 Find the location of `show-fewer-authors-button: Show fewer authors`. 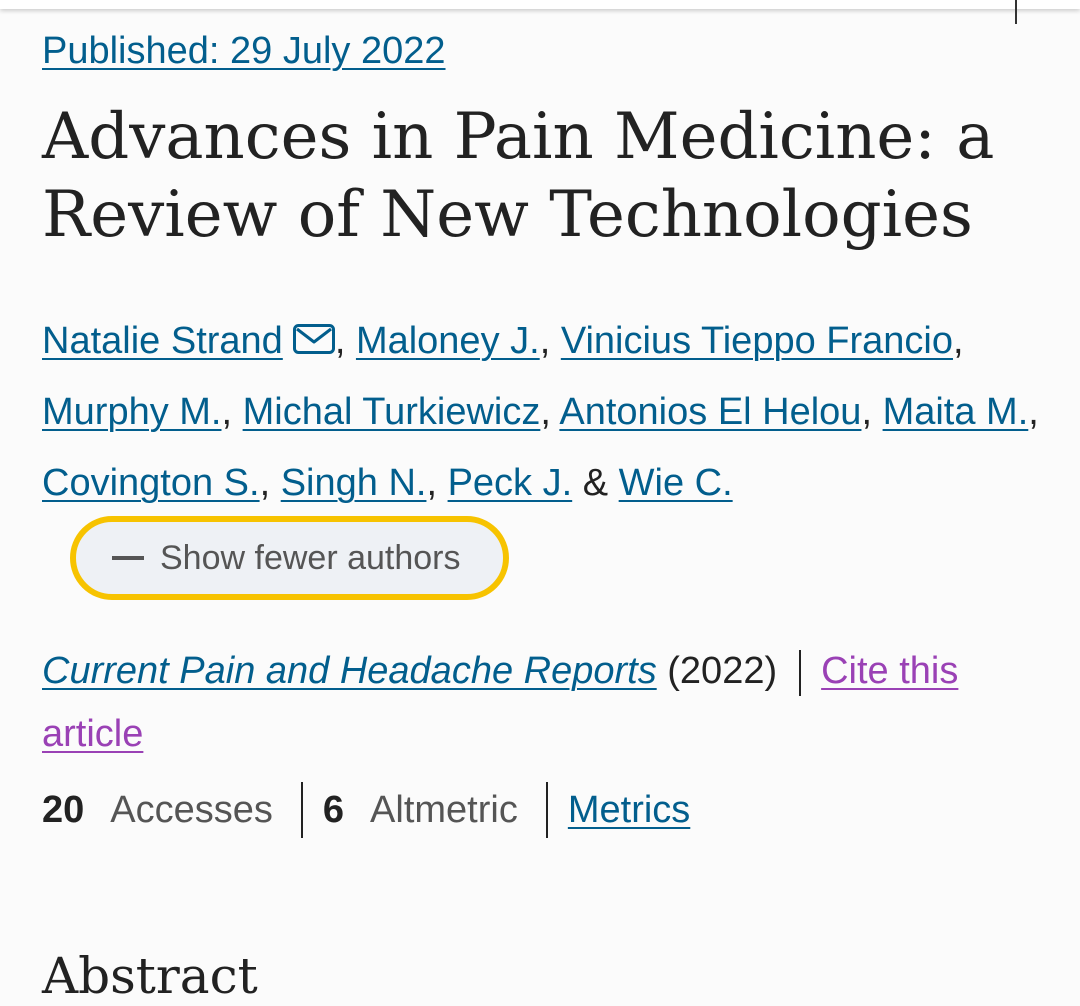

show-fewer-authors-button: Show fewer authors is located at coordinates (289, 558).